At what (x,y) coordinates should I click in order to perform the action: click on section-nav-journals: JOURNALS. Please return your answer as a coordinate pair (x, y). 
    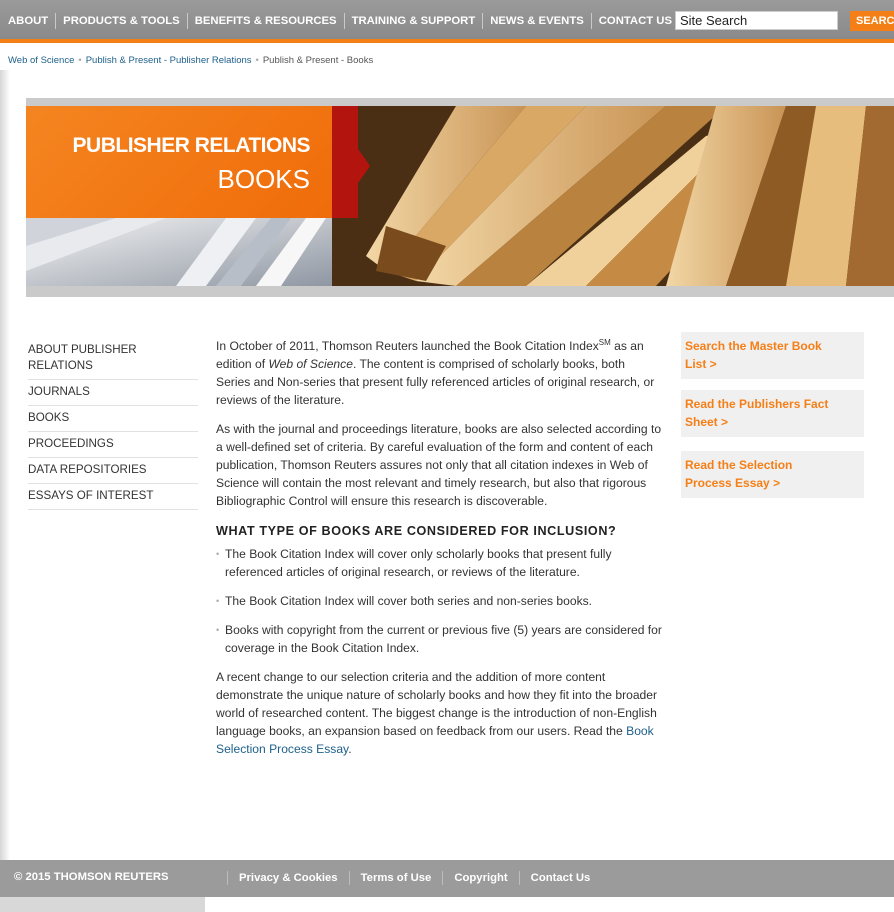
    Looking at the image, I should click on (113, 393).